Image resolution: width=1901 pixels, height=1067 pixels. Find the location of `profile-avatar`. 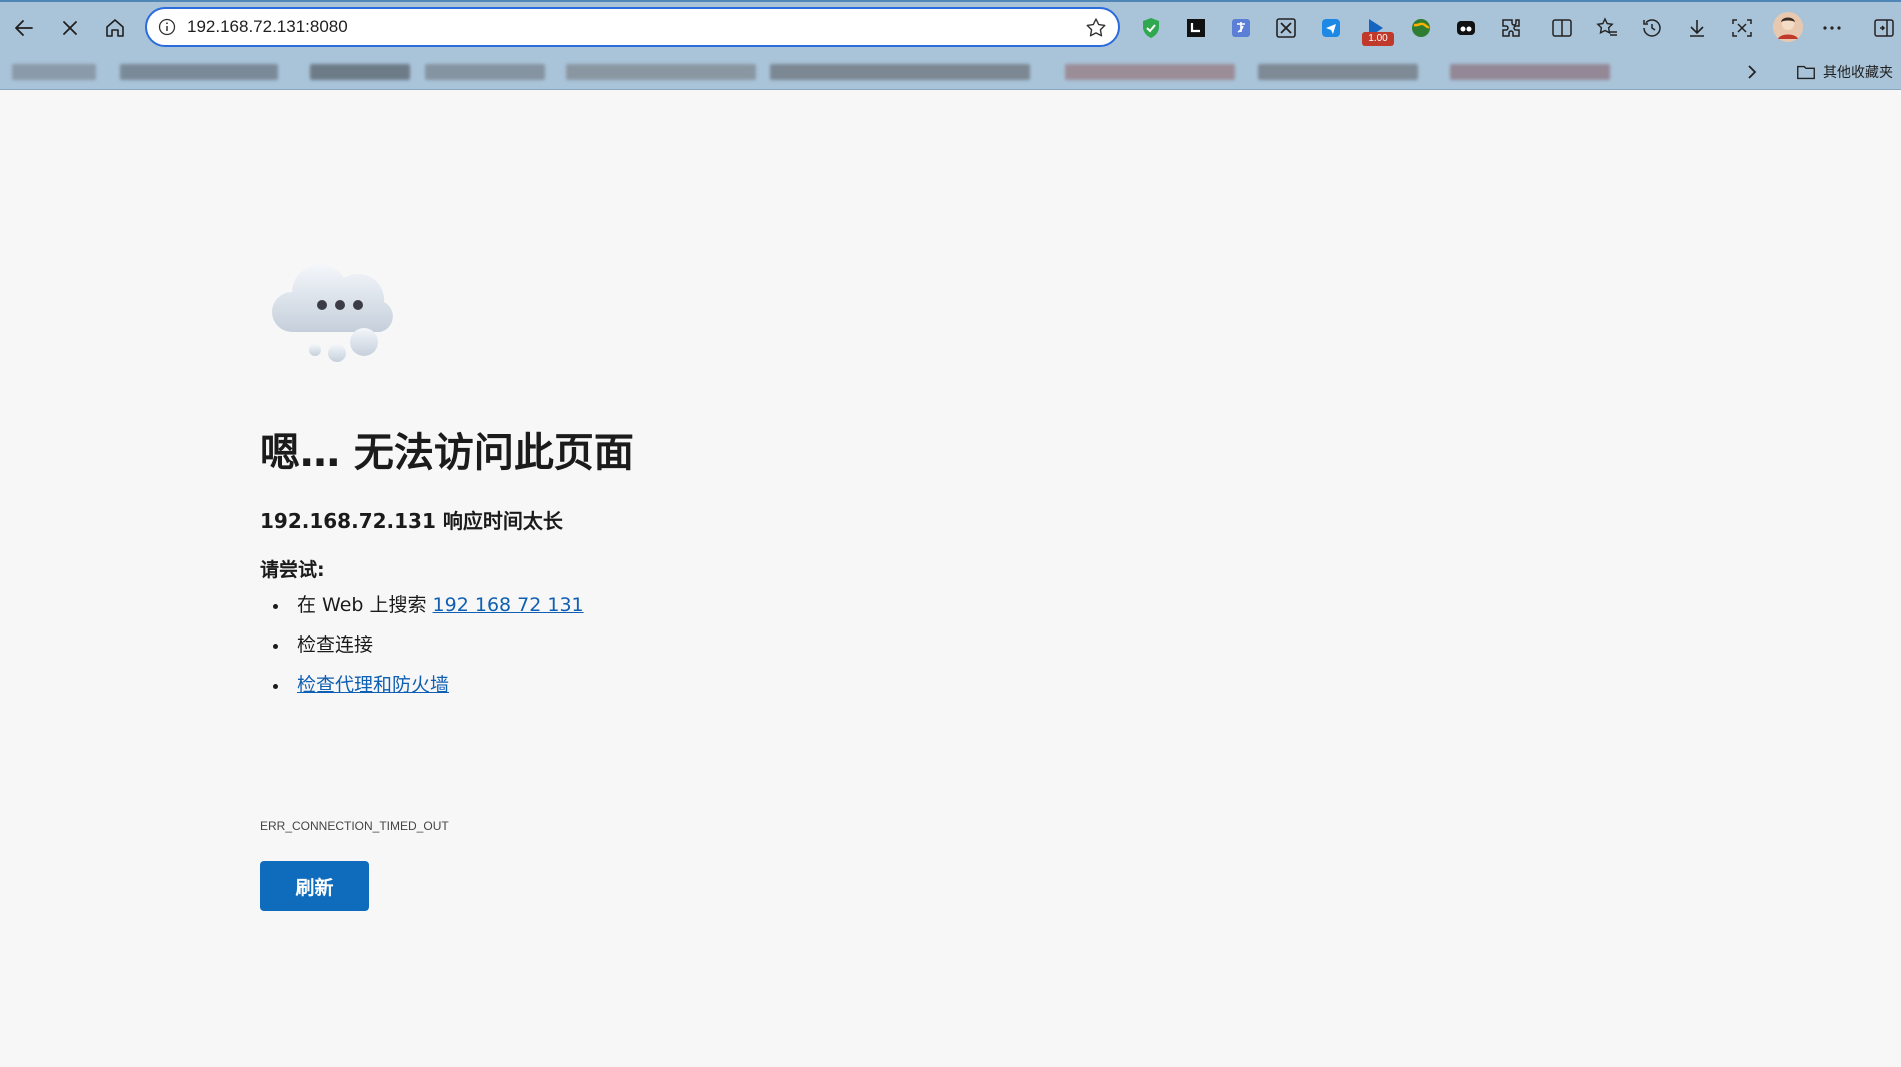

profile-avatar is located at coordinates (1788, 27).